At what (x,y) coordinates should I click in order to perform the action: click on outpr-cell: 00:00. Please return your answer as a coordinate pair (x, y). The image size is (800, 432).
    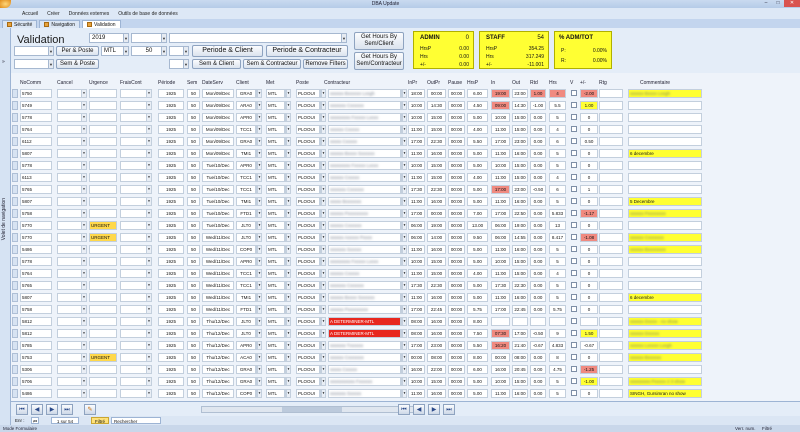
    Looking at the image, I should click on (436, 93).